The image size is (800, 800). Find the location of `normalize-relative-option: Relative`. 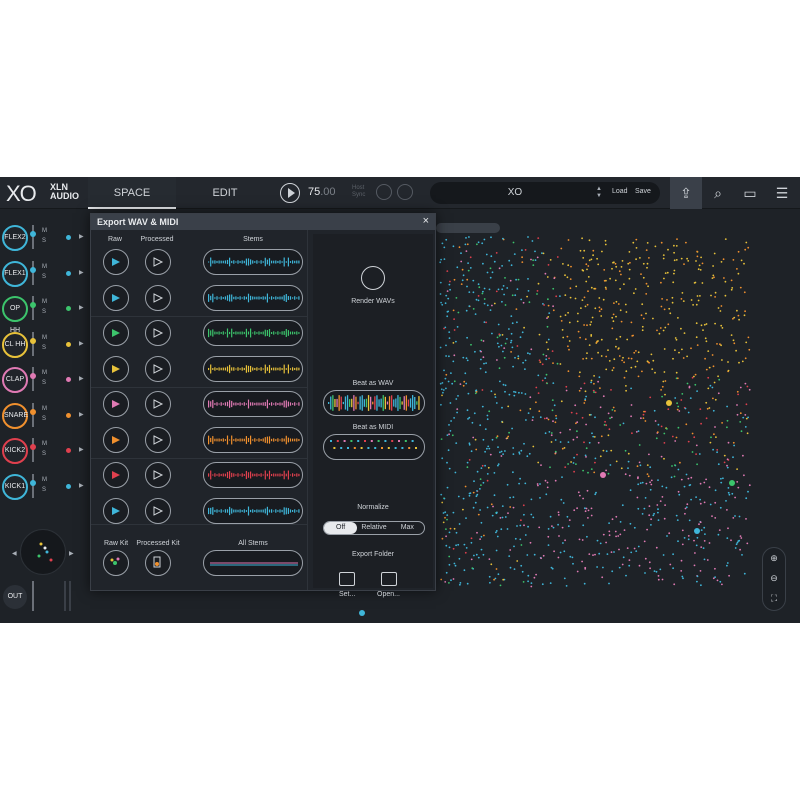

normalize-relative-option: Relative is located at coordinates (373, 528).